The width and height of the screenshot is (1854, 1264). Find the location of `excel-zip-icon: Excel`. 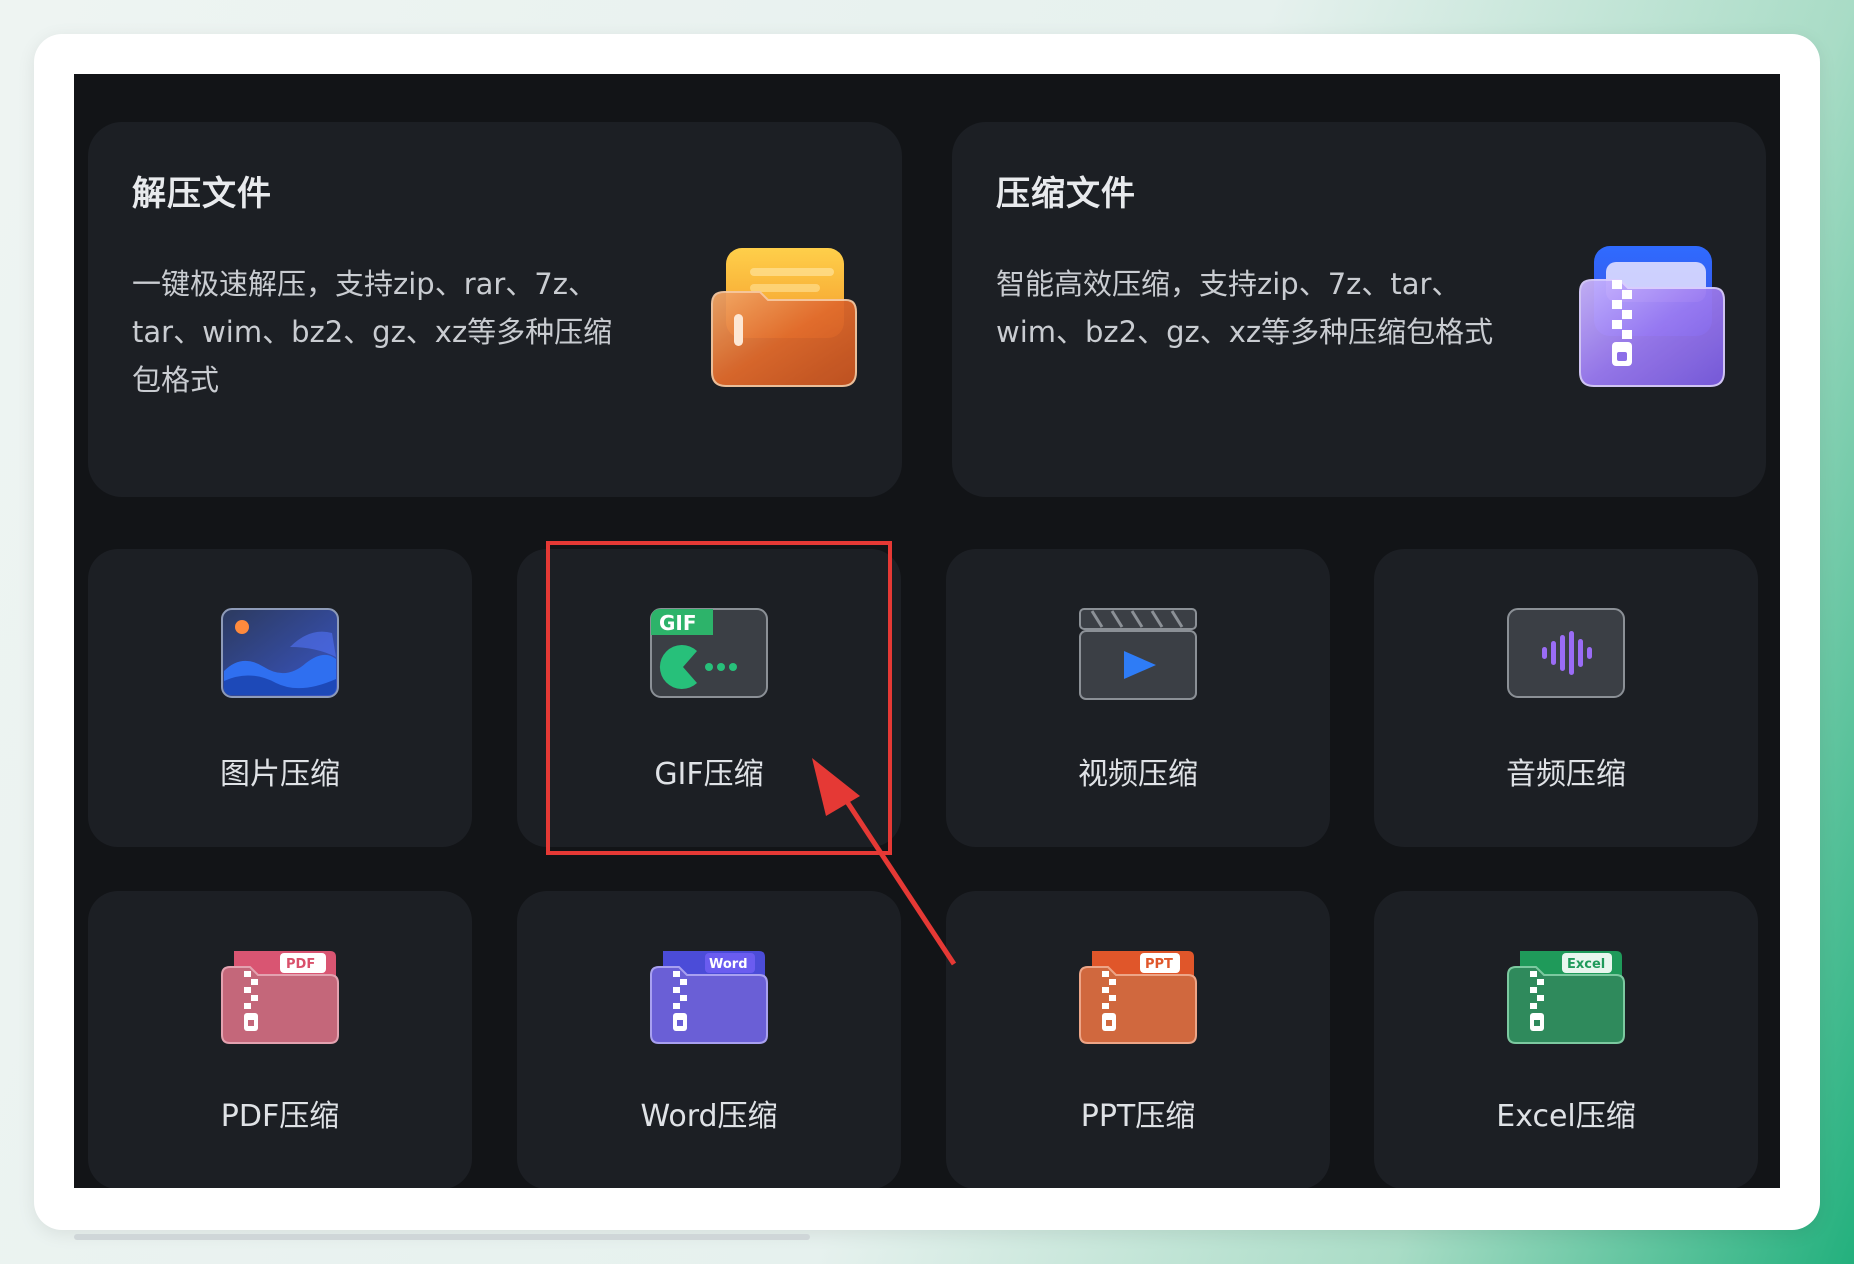

excel-zip-icon: Excel is located at coordinates (1566, 997).